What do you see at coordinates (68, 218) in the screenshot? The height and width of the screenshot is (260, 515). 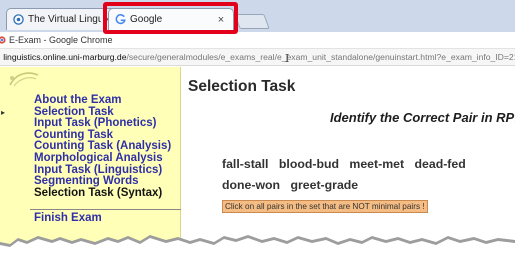 I see `finish-exam-link: Finish Exam` at bounding box center [68, 218].